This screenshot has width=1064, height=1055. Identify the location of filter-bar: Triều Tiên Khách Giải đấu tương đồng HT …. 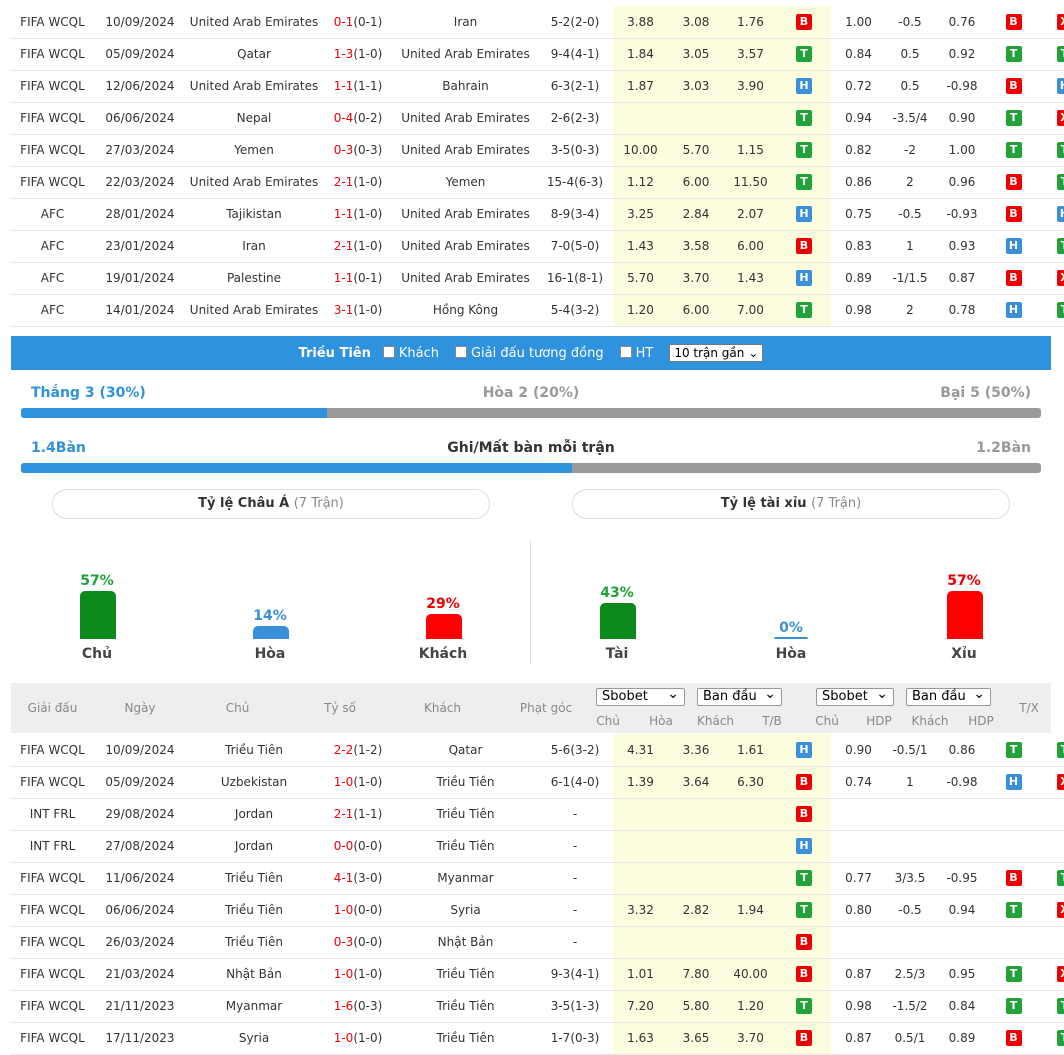
(531, 353).